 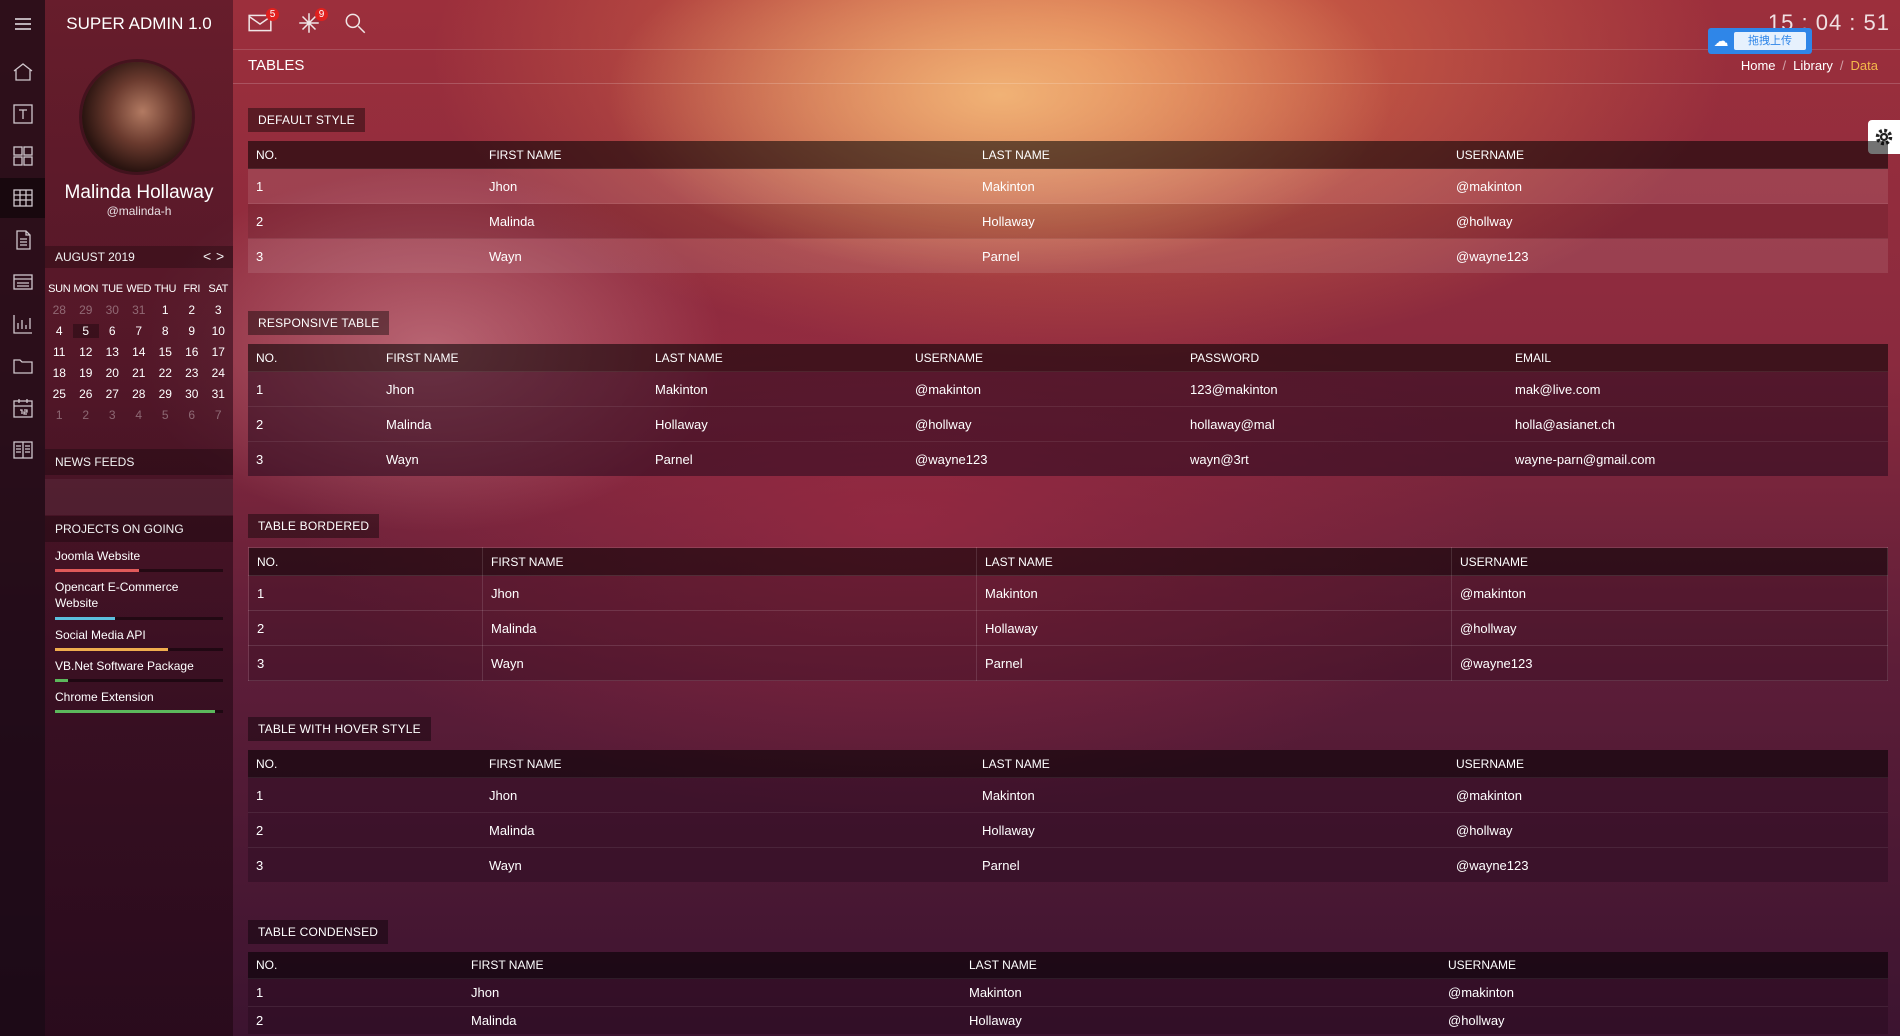 I want to click on weekday-mon: MON, so click(x=86, y=288).